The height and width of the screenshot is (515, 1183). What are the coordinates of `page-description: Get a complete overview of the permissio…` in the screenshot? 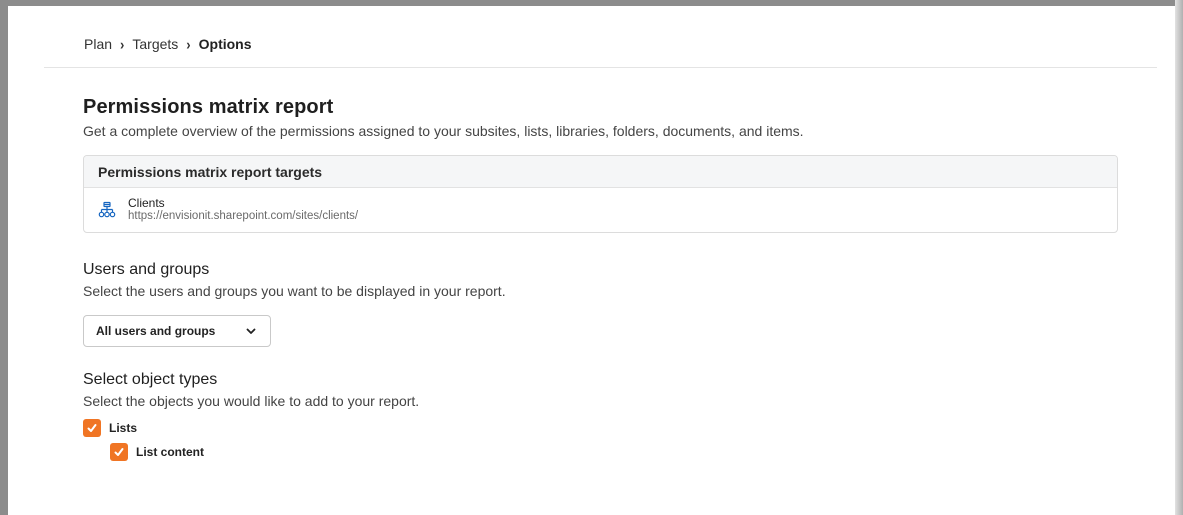 It's located at (443, 131).